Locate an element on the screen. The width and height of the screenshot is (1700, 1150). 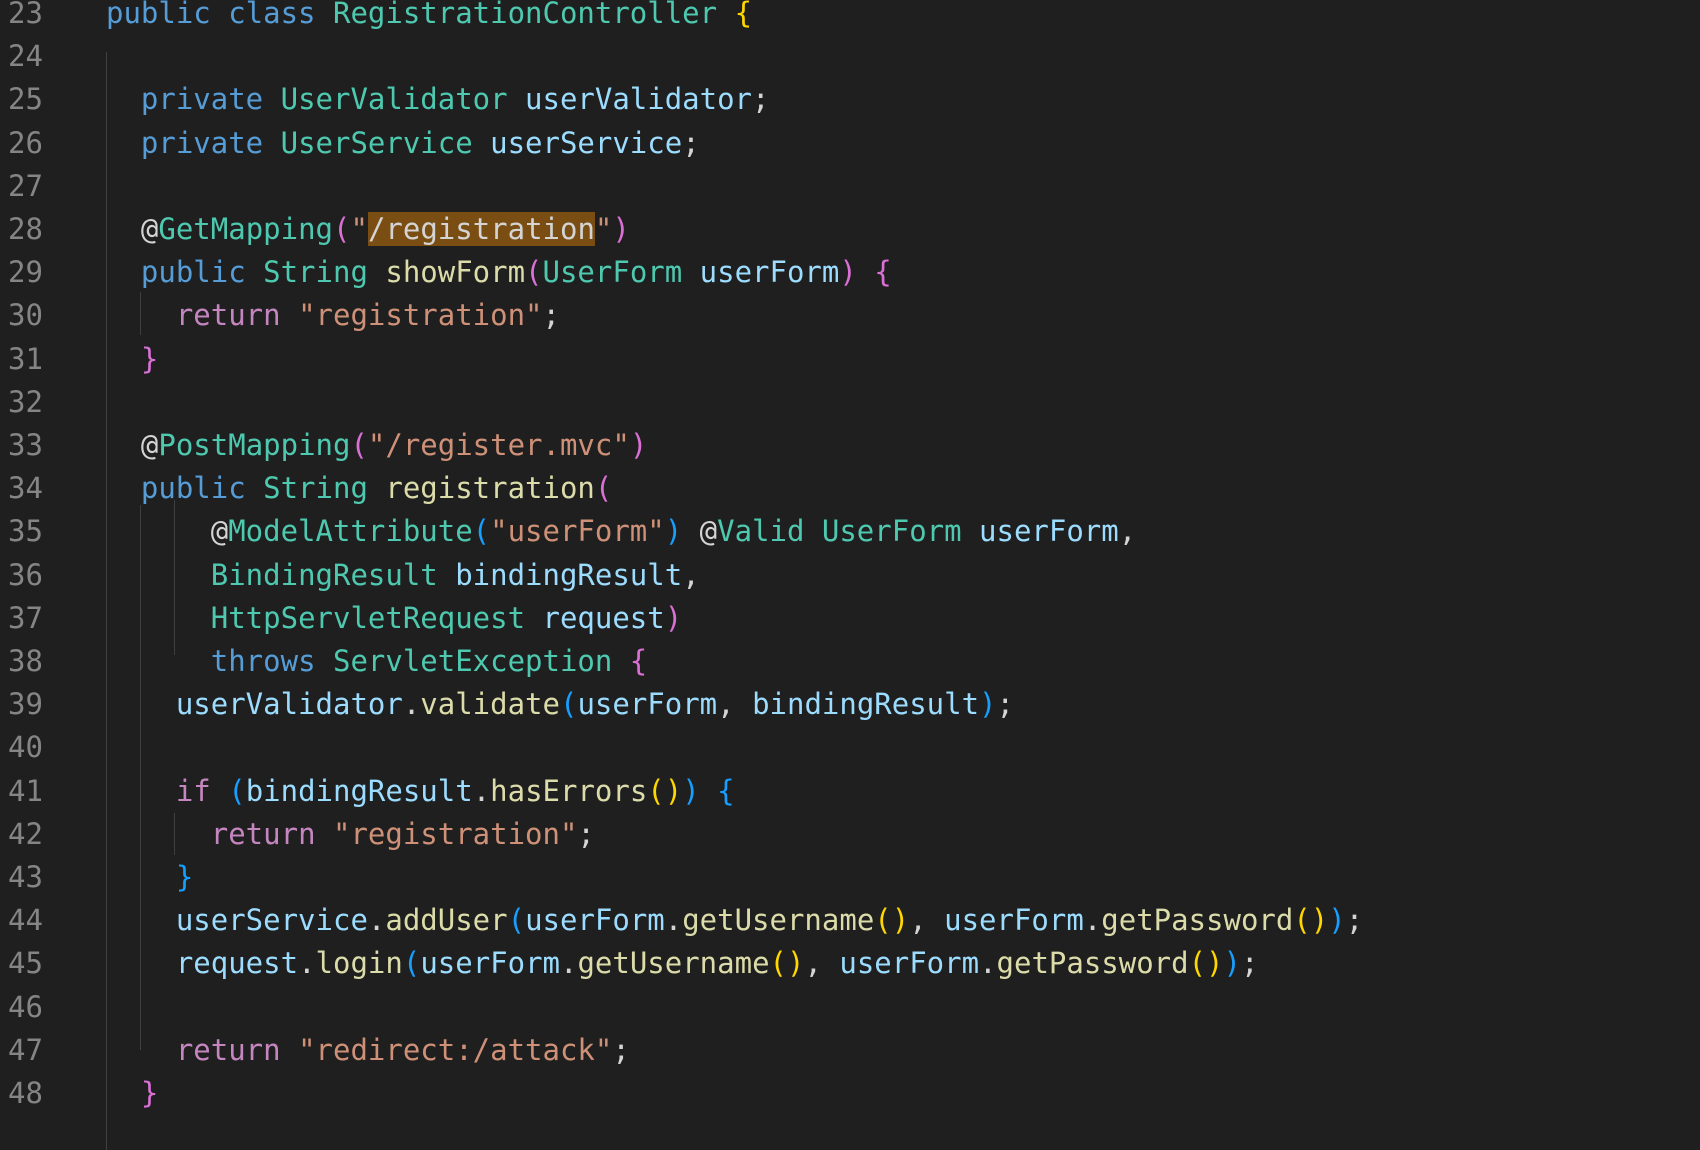
code-line: 47 return "redirect:/attack"; is located at coordinates (850, 1050).